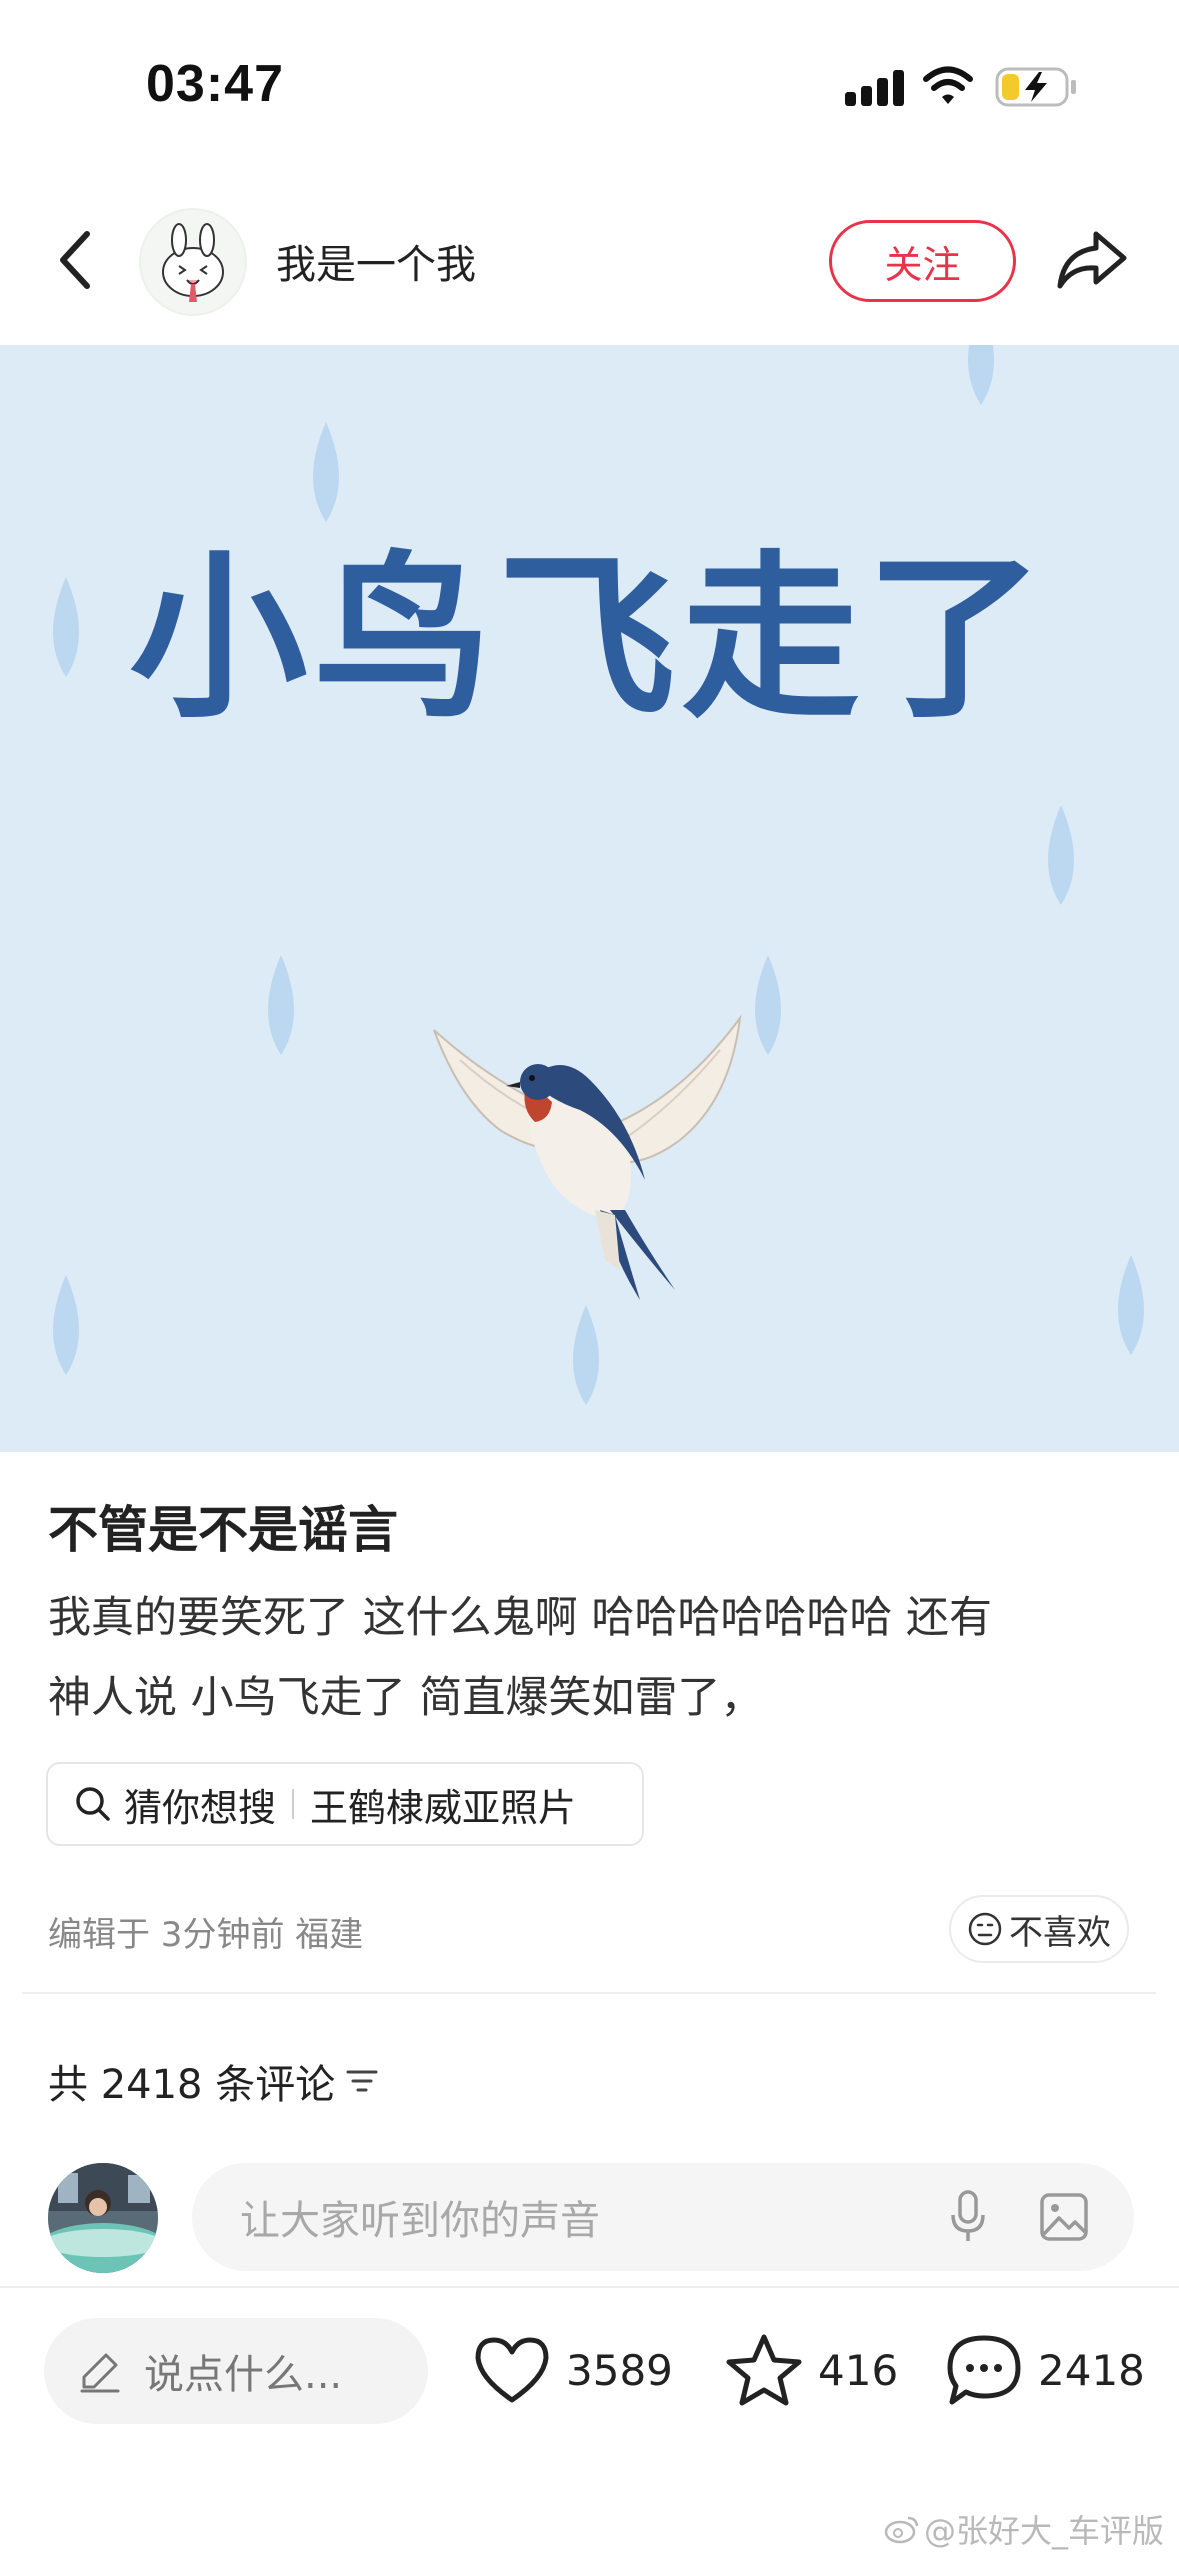  Describe the element at coordinates (901, 2530) in the screenshot. I see `weibo-logo-icon` at that location.